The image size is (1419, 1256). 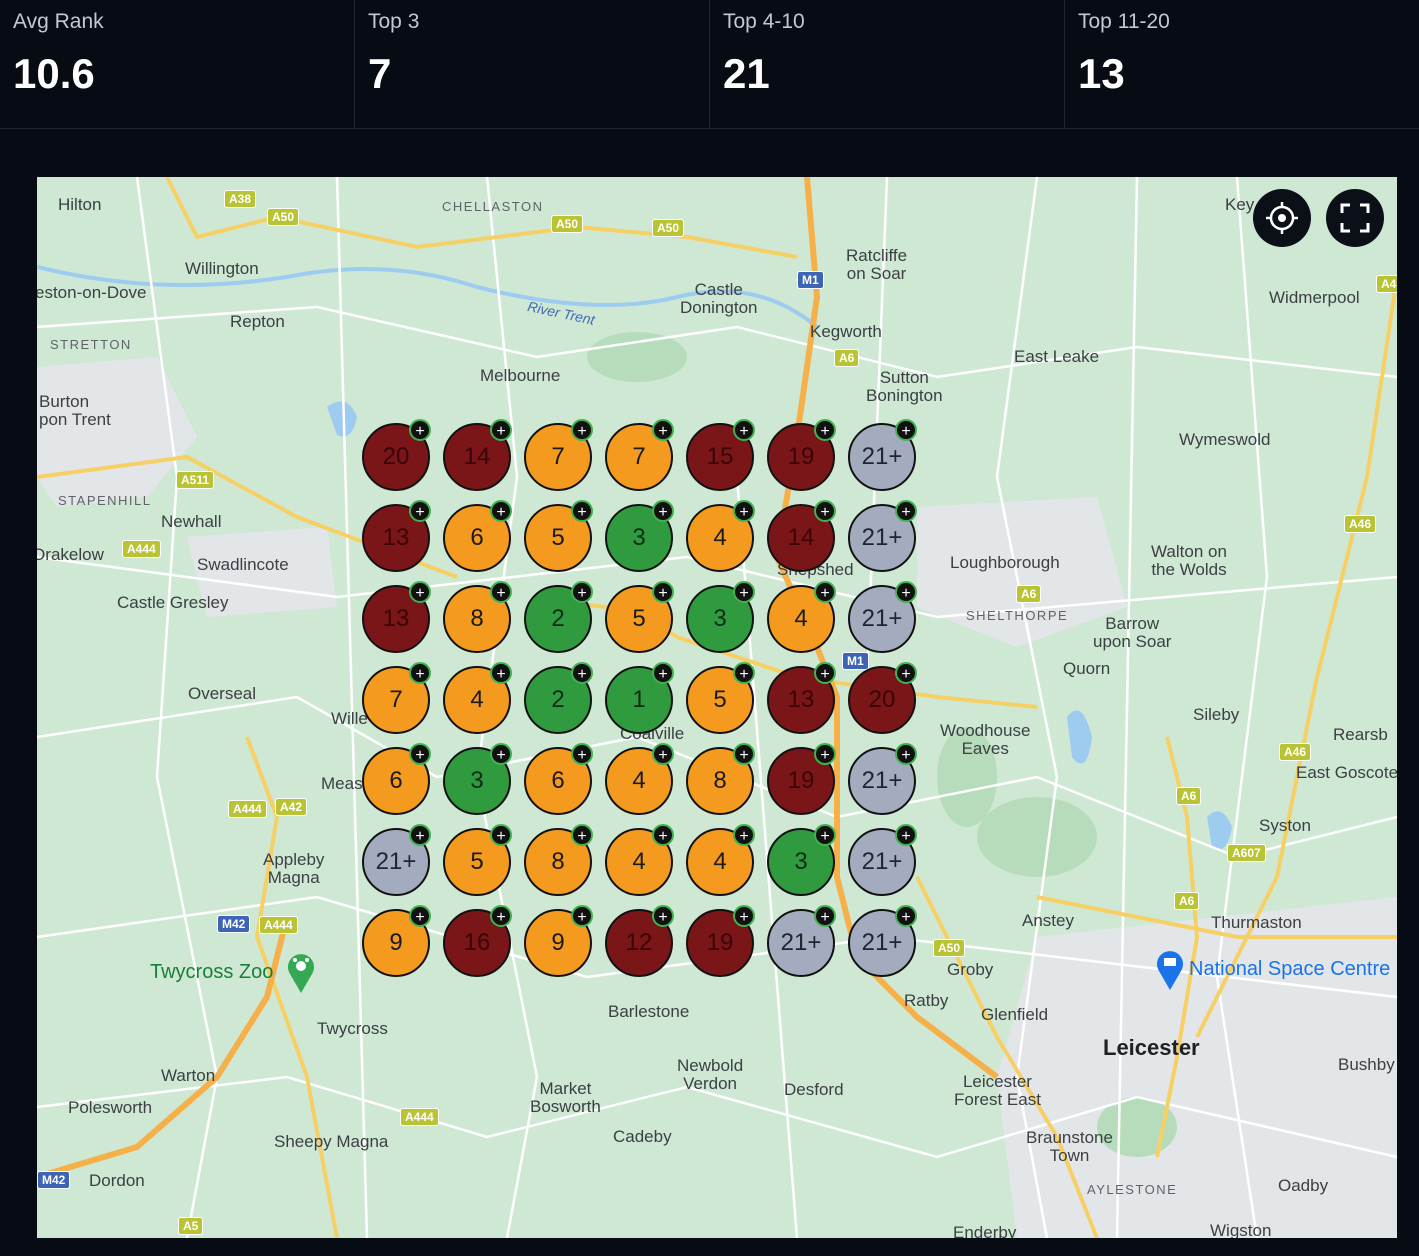 I want to click on rank-pin: 12 +, so click(x=639, y=941).